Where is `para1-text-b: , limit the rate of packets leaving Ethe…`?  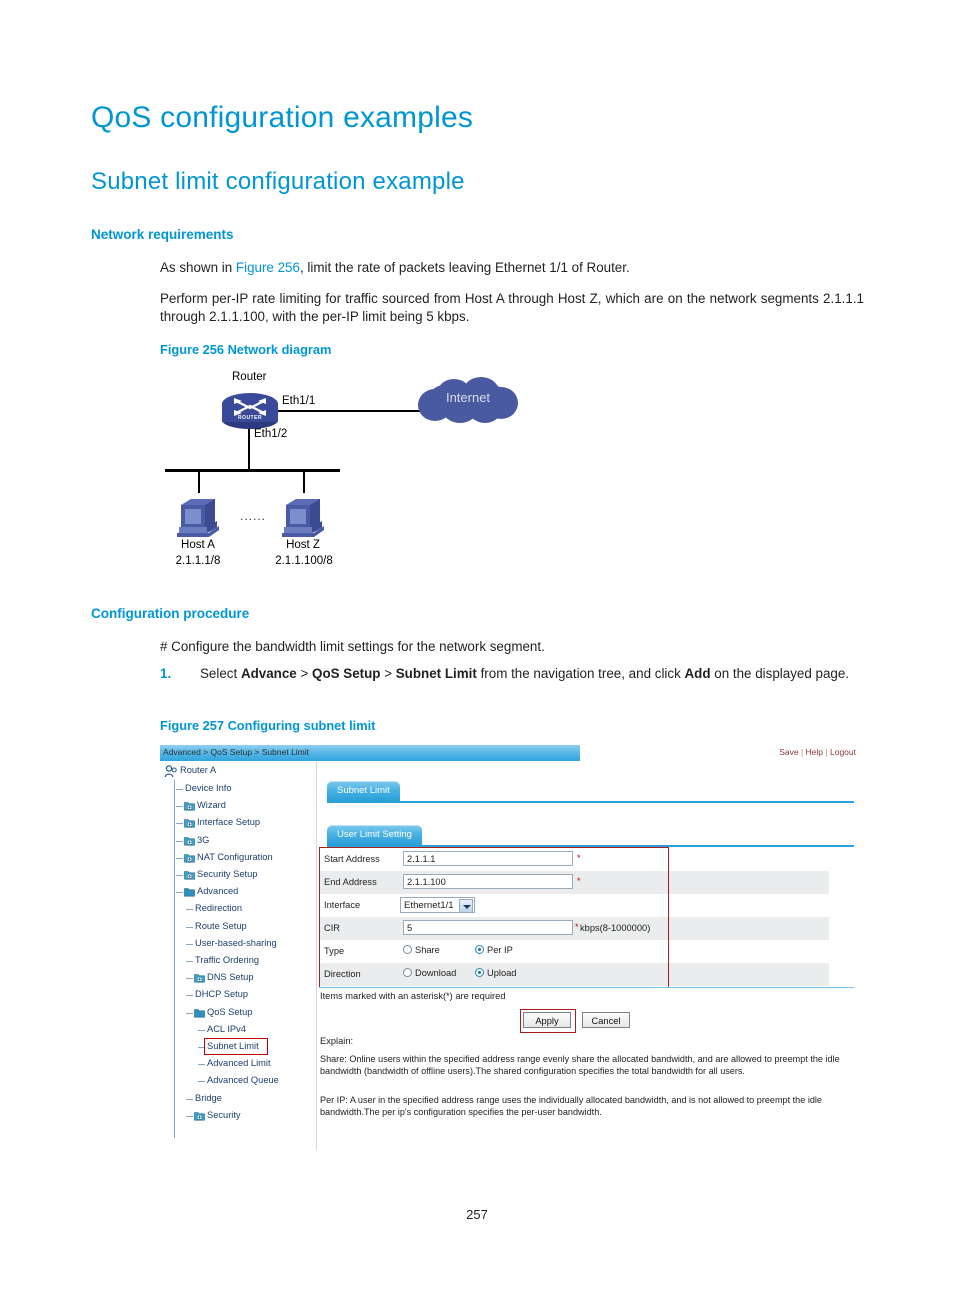 para1-text-b: , limit the rate of packets leaving Ethe… is located at coordinates (464, 267).